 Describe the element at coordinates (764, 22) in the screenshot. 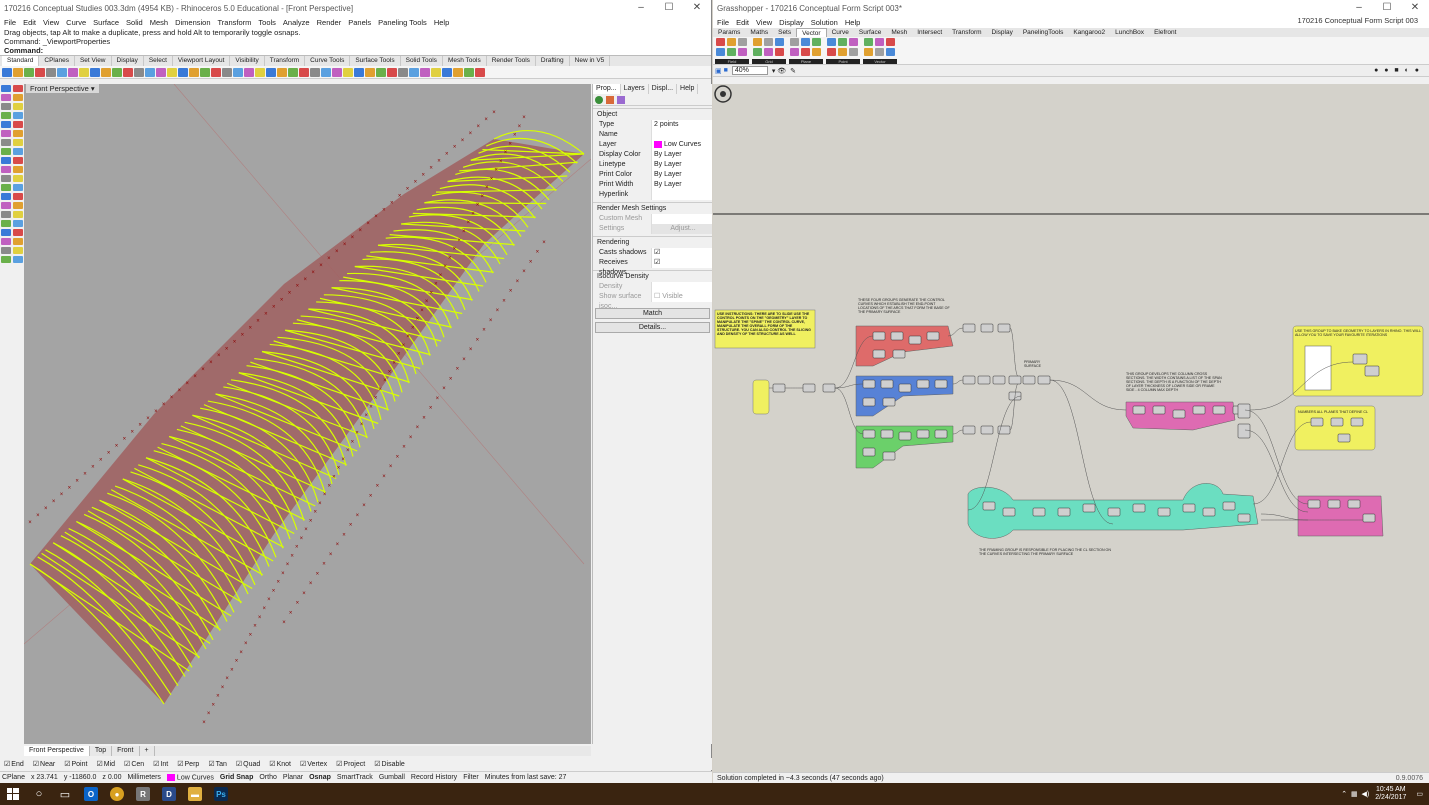

I see `gh-menu-view: View` at that location.